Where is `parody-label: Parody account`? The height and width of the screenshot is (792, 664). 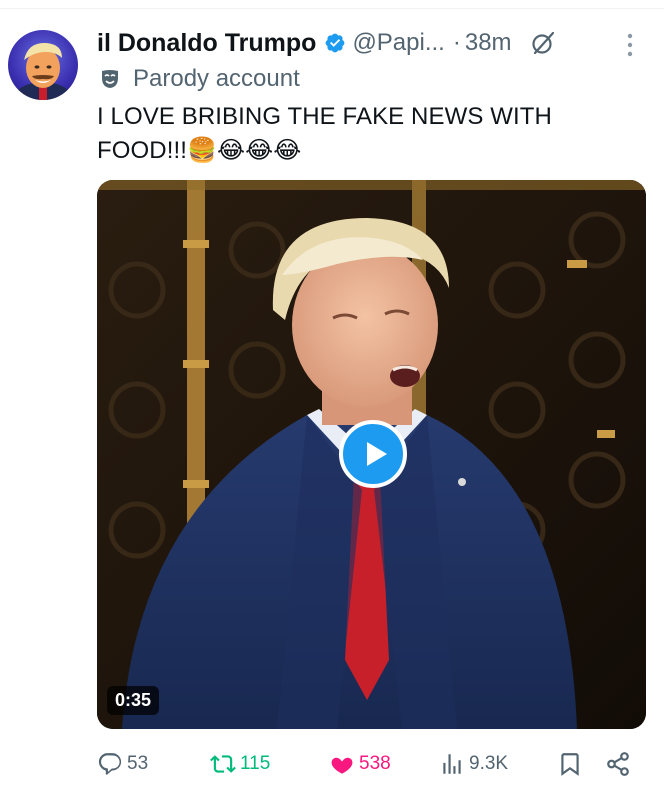
parody-label: Parody account is located at coordinates (216, 78).